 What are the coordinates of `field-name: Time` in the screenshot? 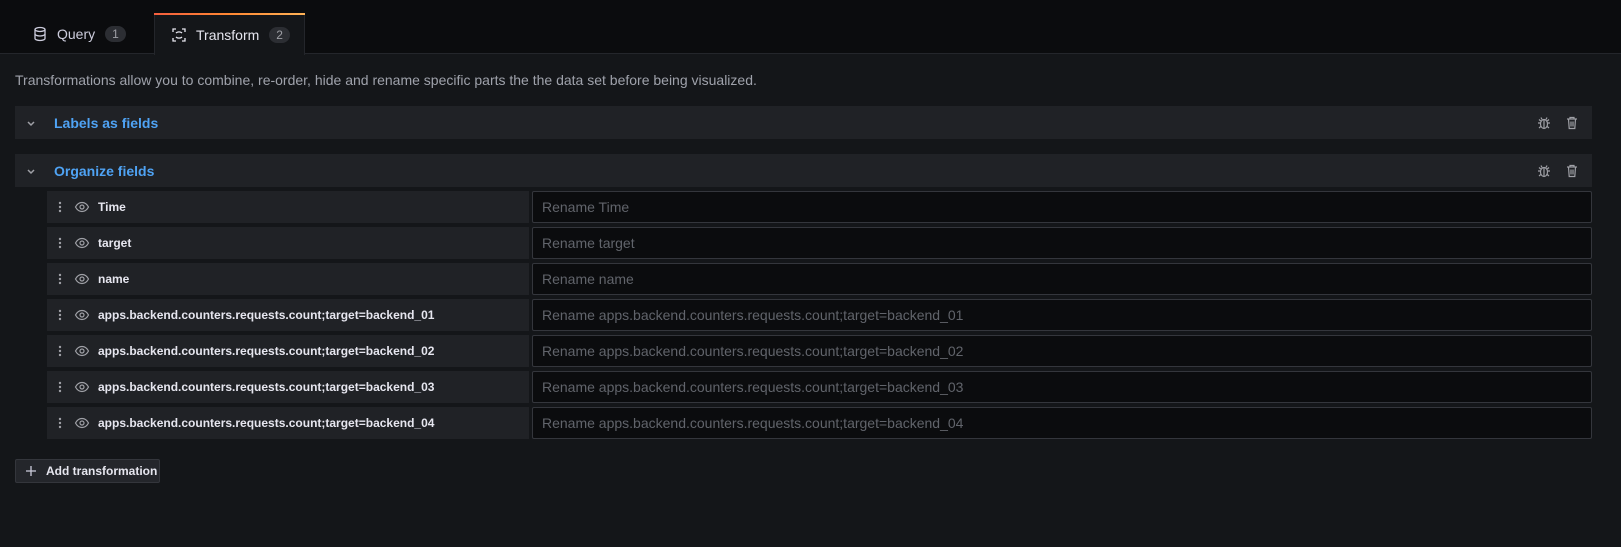 It's located at (112, 207).